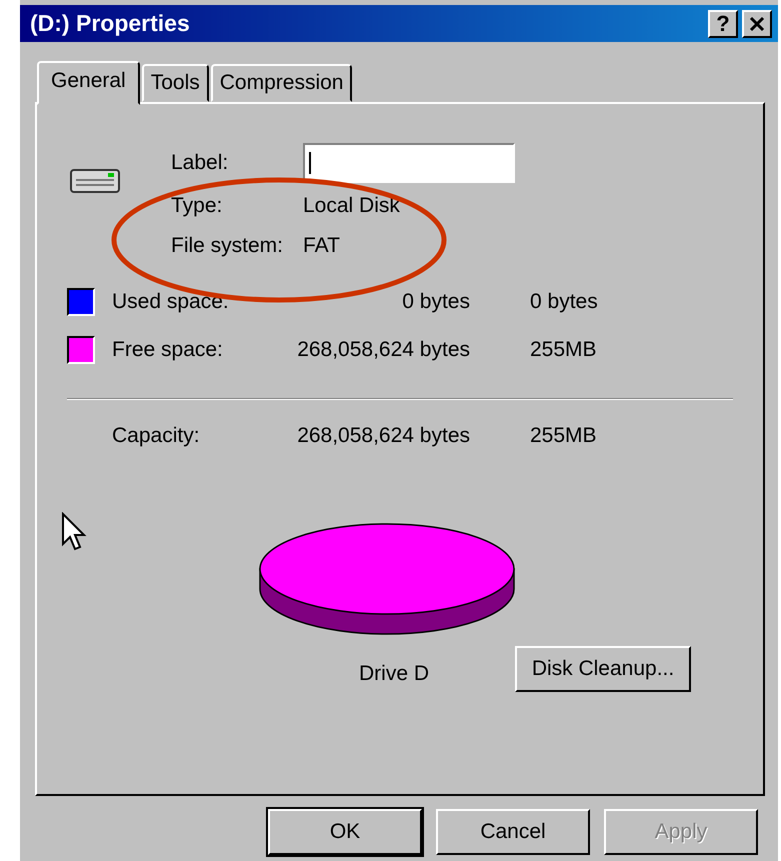 The height and width of the screenshot is (861, 781). Describe the element at coordinates (321, 246) in the screenshot. I see `info-value: FAT` at that location.